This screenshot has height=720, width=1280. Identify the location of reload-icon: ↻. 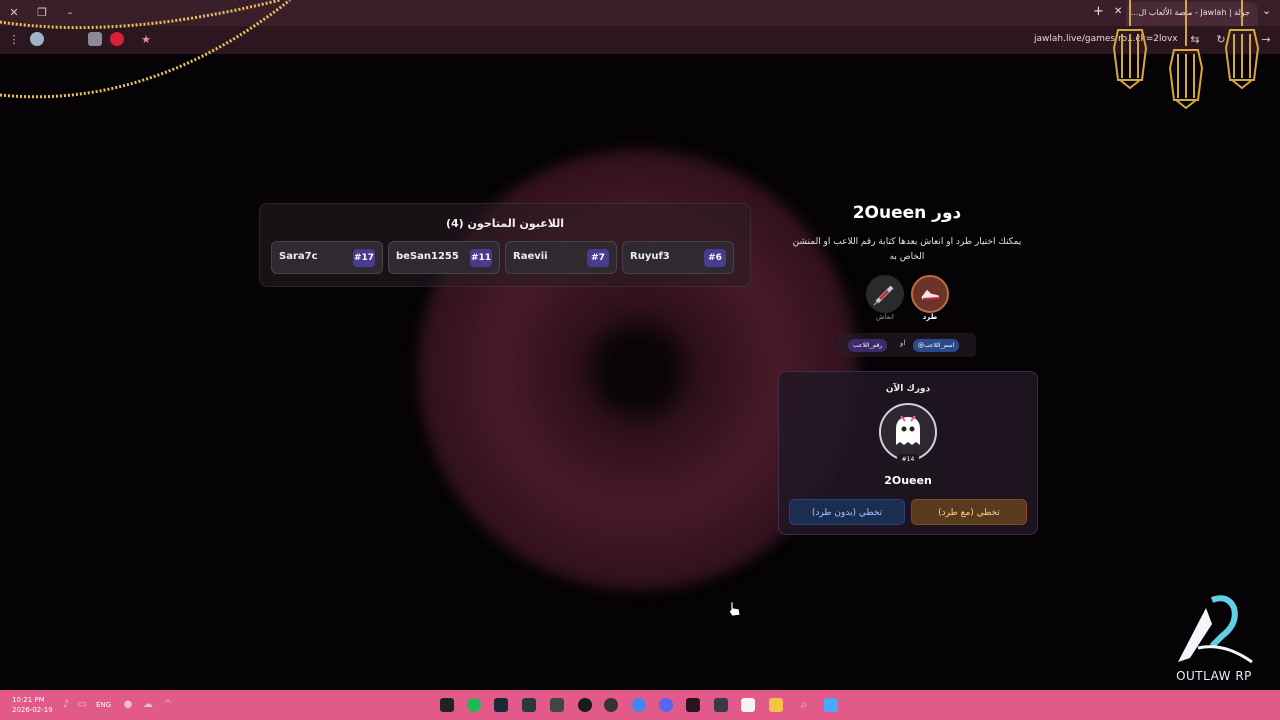
(1221, 40).